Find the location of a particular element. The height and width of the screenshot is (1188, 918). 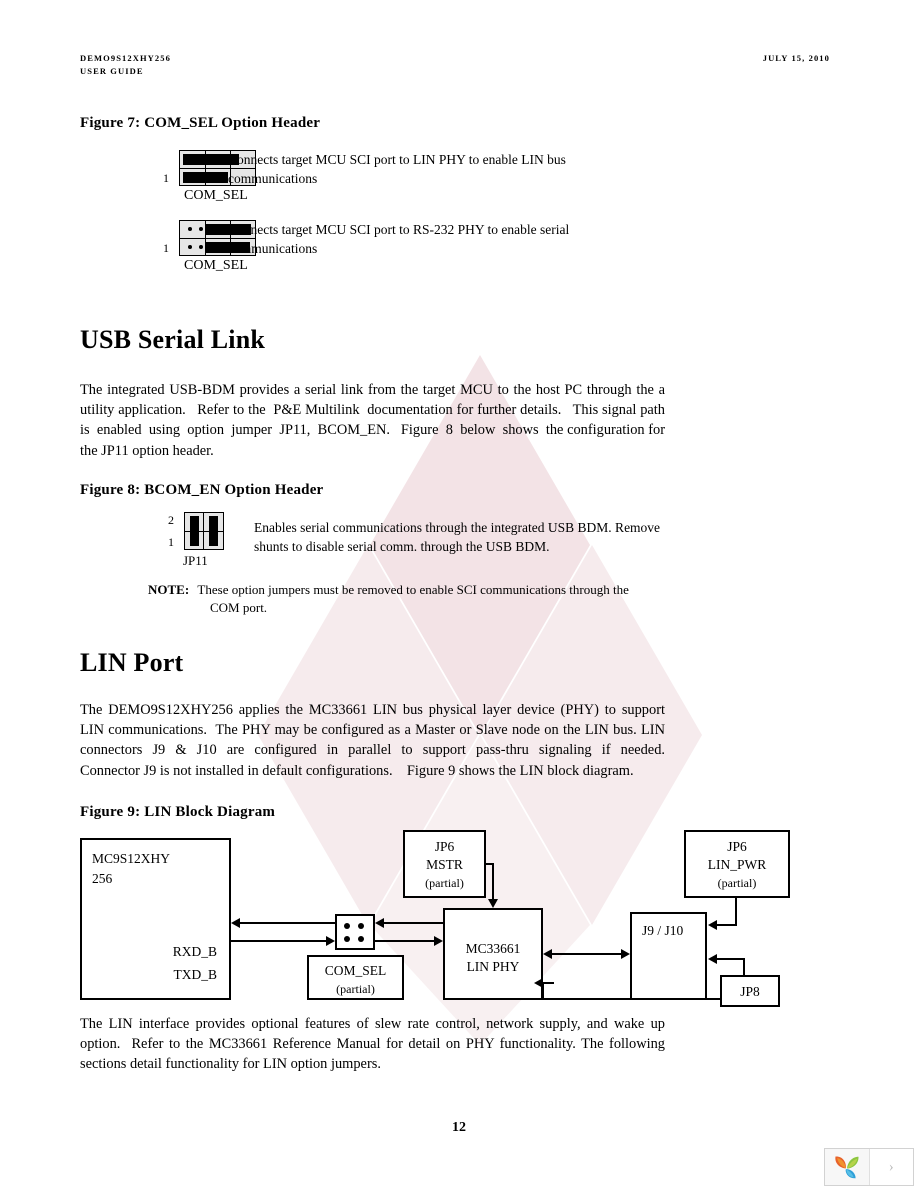

block-jp6-mstr-line2: MSTR is located at coordinates (444, 864).